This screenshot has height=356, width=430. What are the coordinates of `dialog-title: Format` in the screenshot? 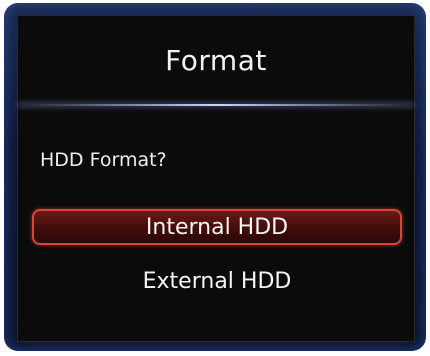 It's located at (216, 60).